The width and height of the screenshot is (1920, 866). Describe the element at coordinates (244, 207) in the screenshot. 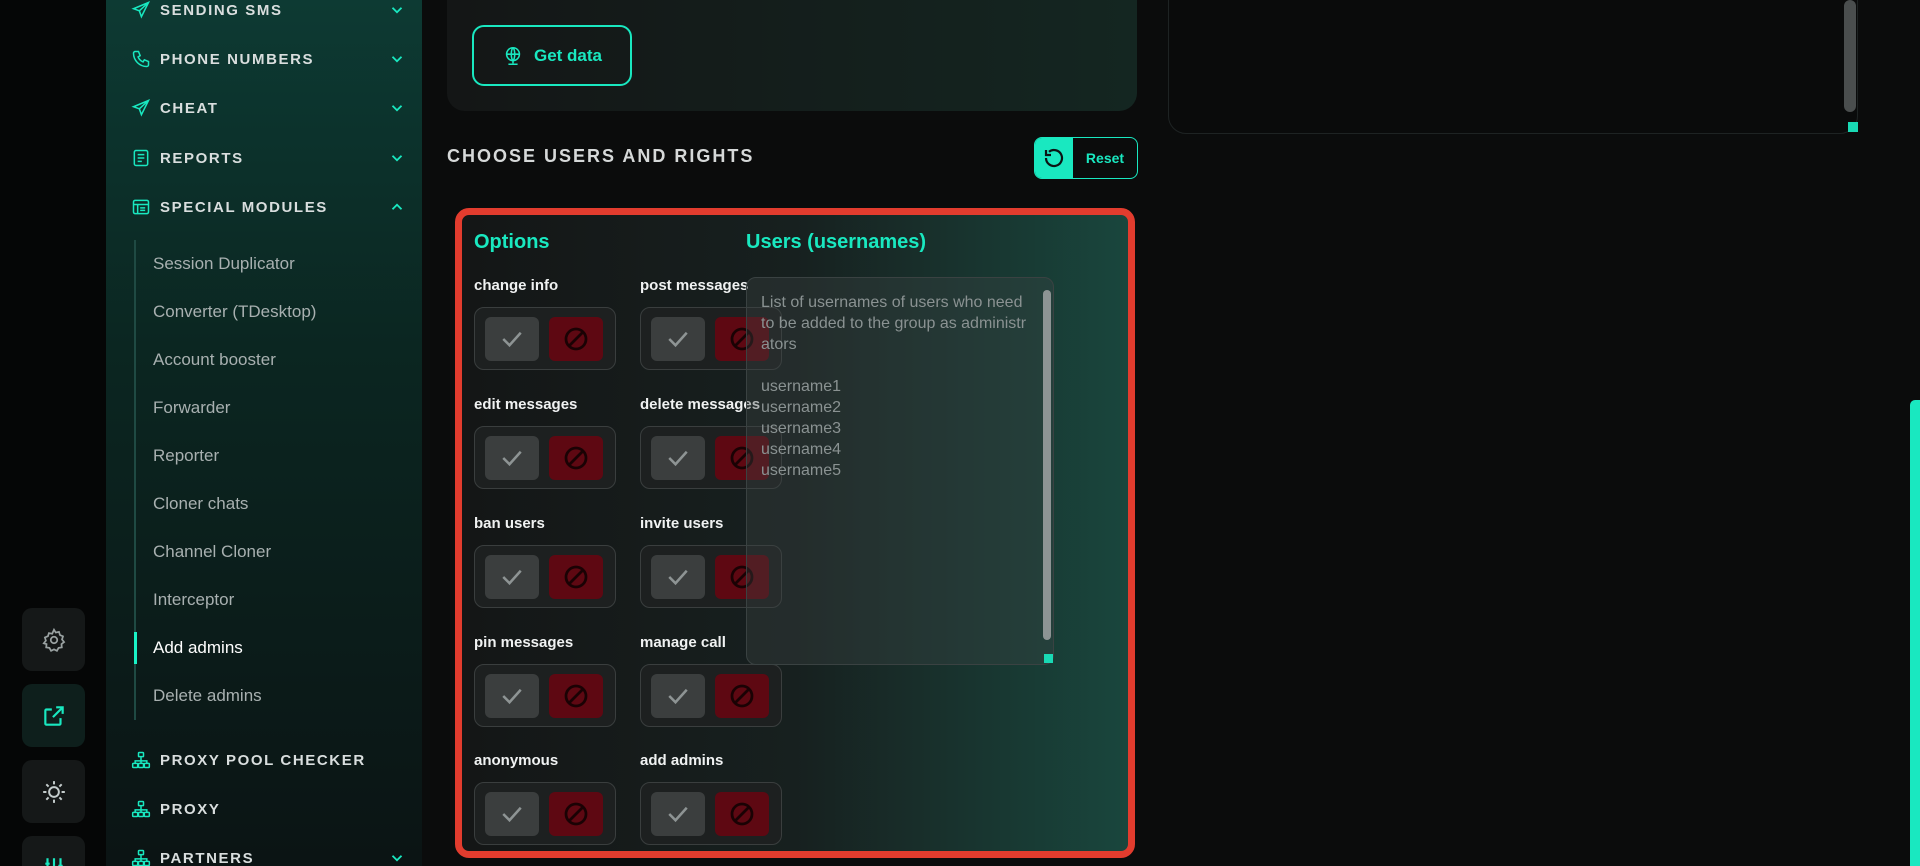

I see `nav-label: SPECIAL MODULES` at that location.